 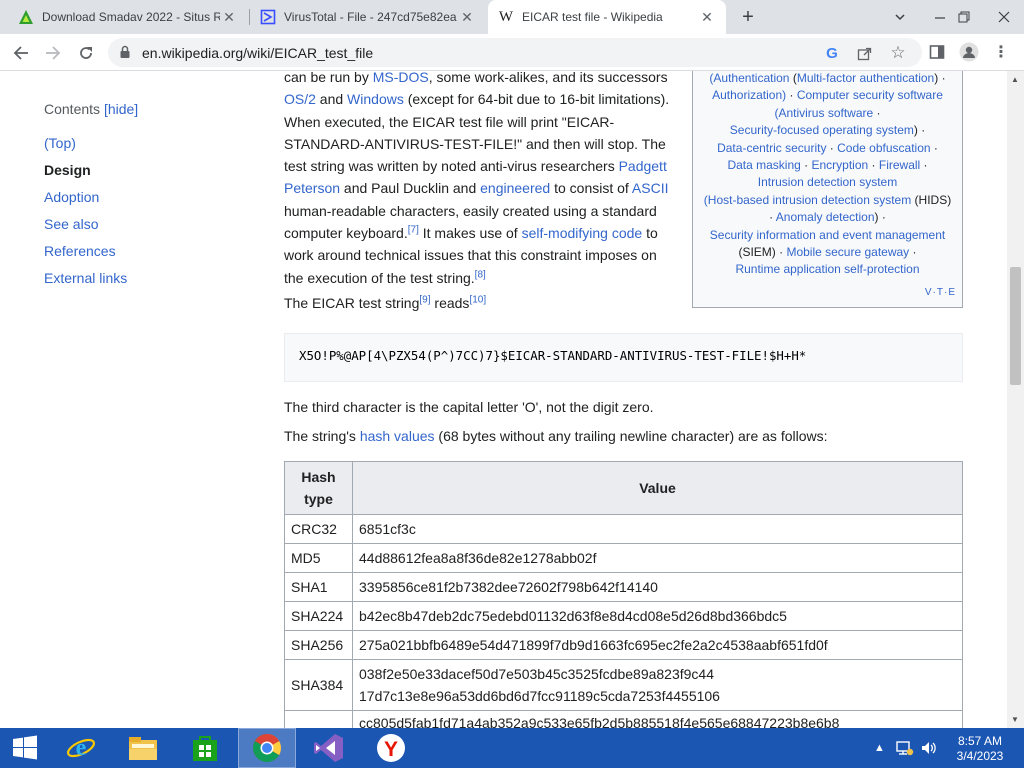 What do you see at coordinates (413, 229) in the screenshot?
I see `reference-link: [7]` at bounding box center [413, 229].